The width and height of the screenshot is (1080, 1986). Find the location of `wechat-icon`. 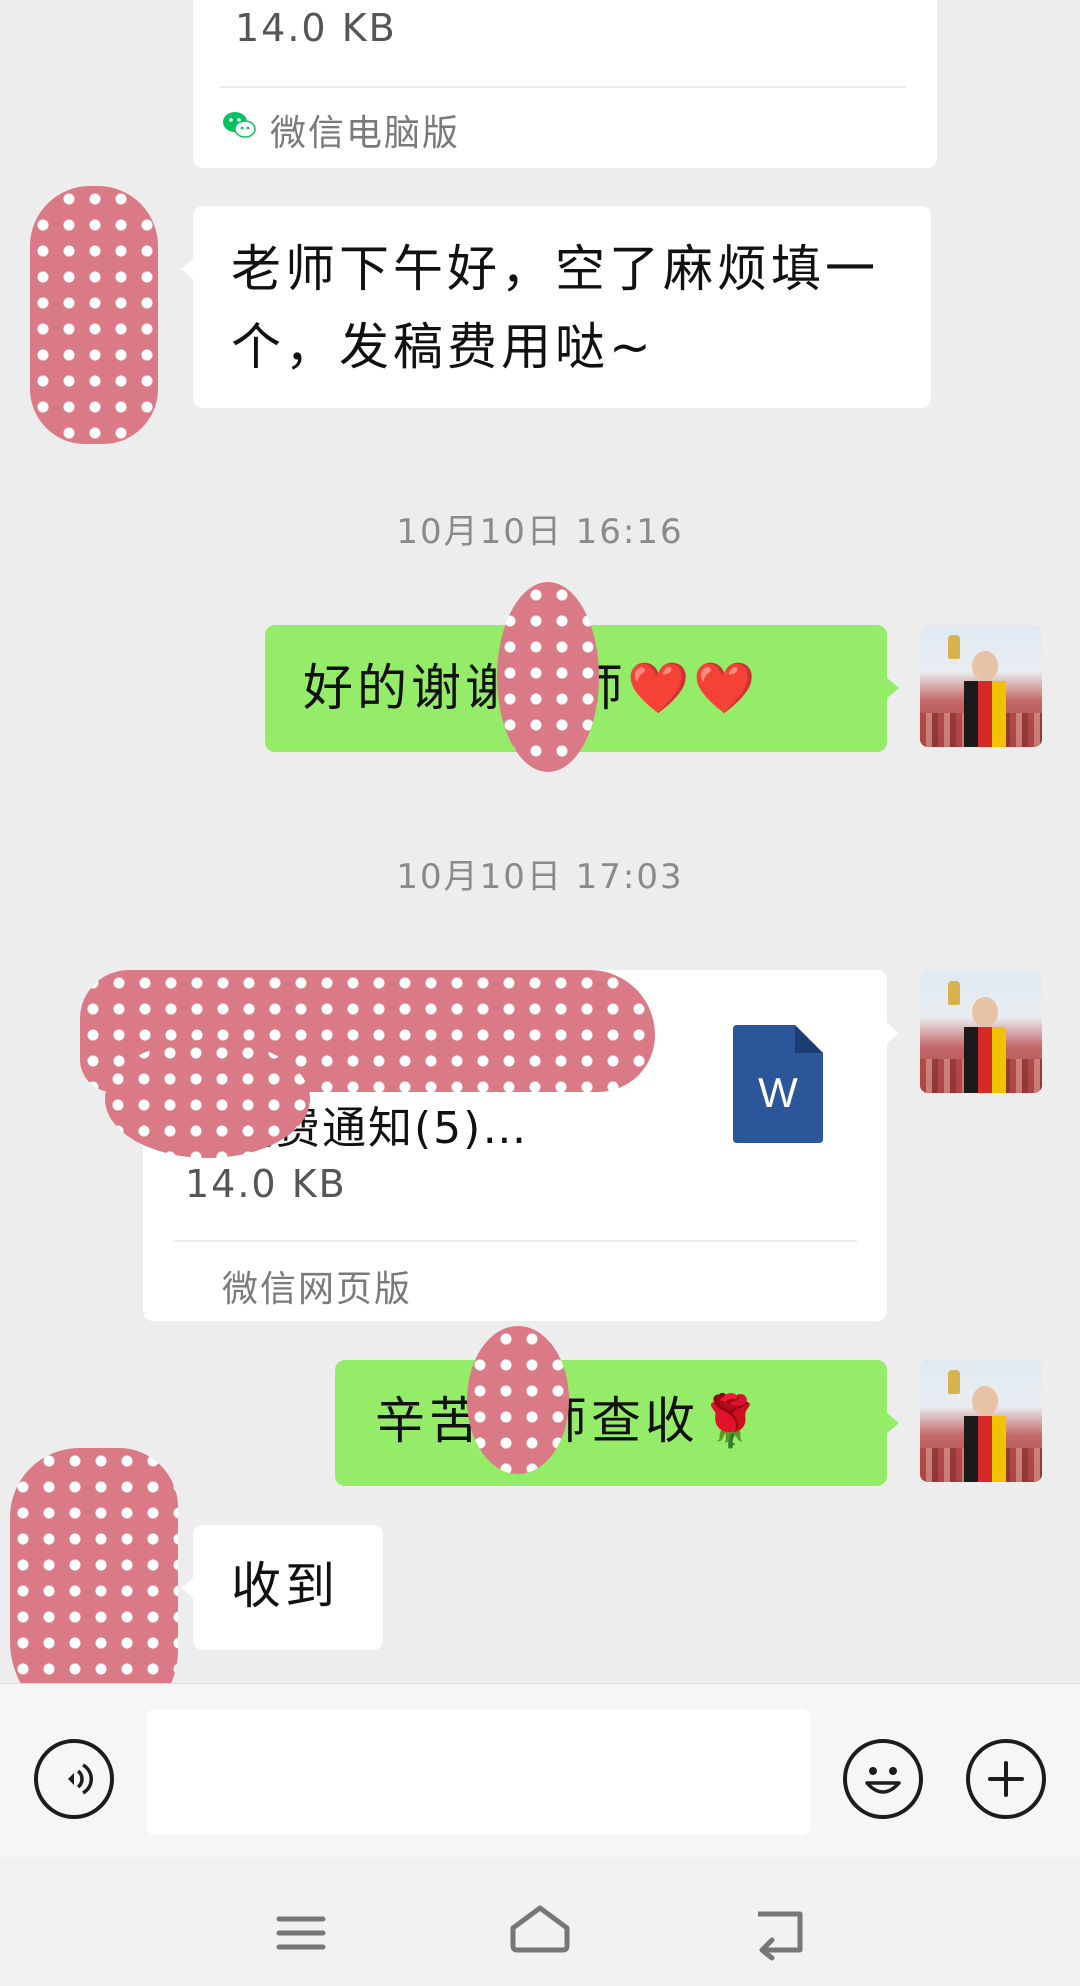

wechat-icon is located at coordinates (239, 125).